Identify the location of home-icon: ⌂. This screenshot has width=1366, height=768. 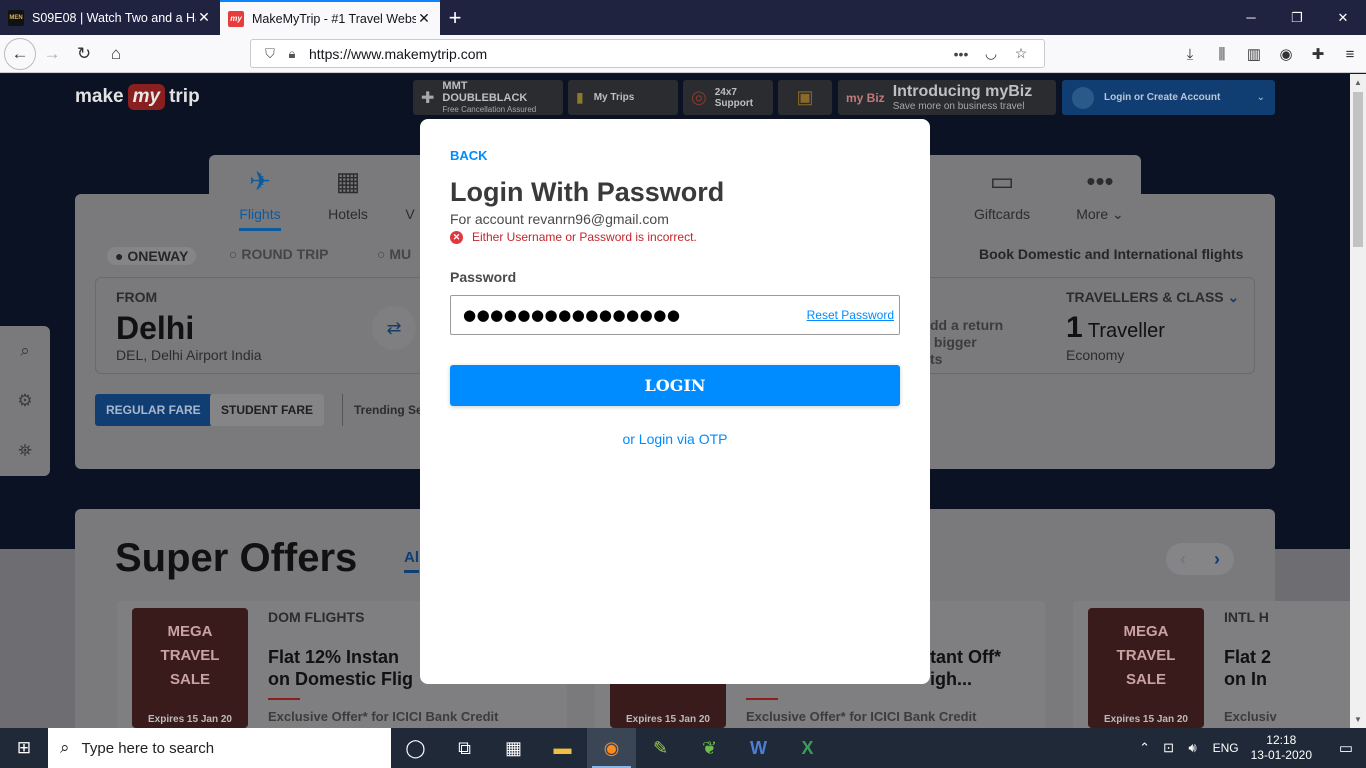
(116, 54).